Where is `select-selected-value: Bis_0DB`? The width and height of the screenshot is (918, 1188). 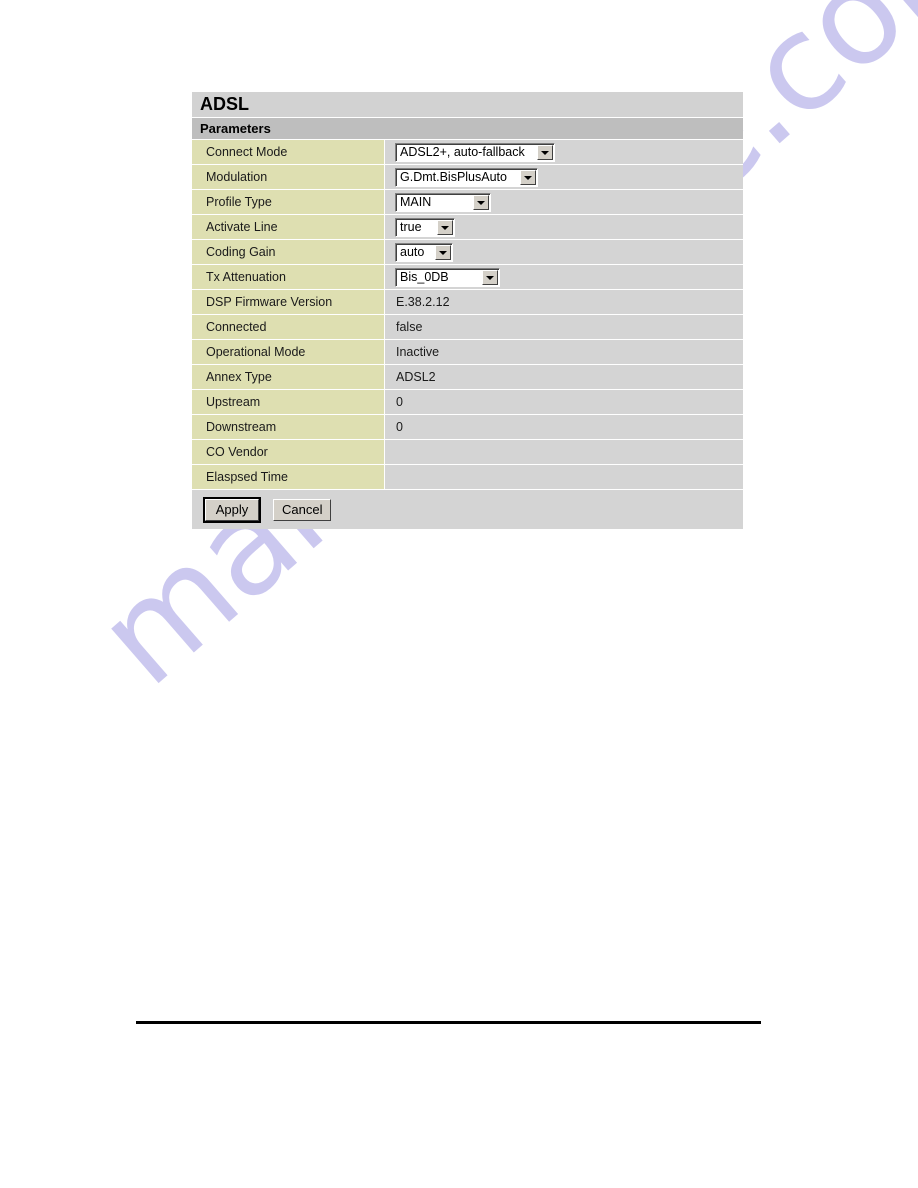 select-selected-value: Bis_0DB is located at coordinates (424, 277).